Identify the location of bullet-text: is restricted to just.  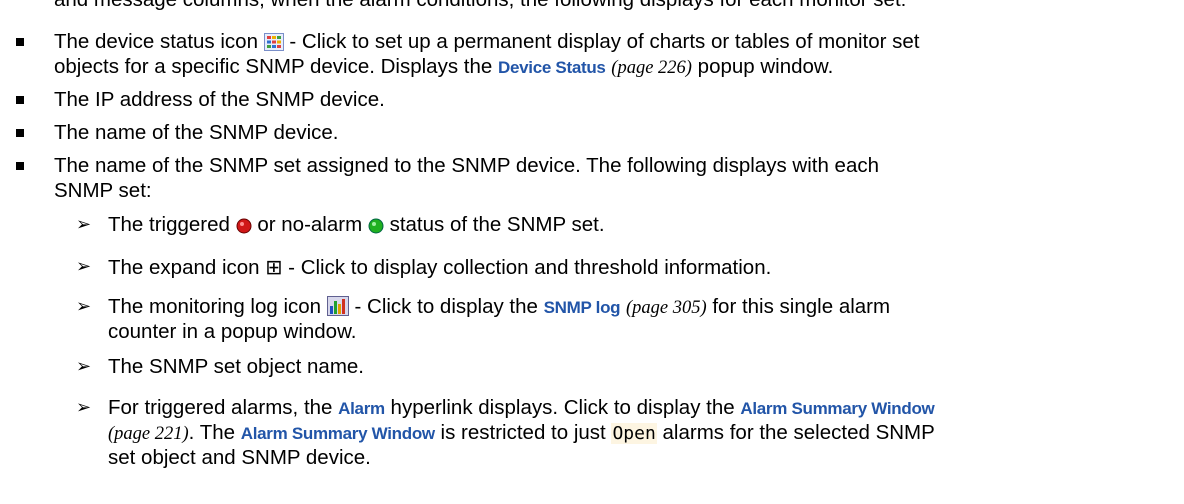
(523, 432).